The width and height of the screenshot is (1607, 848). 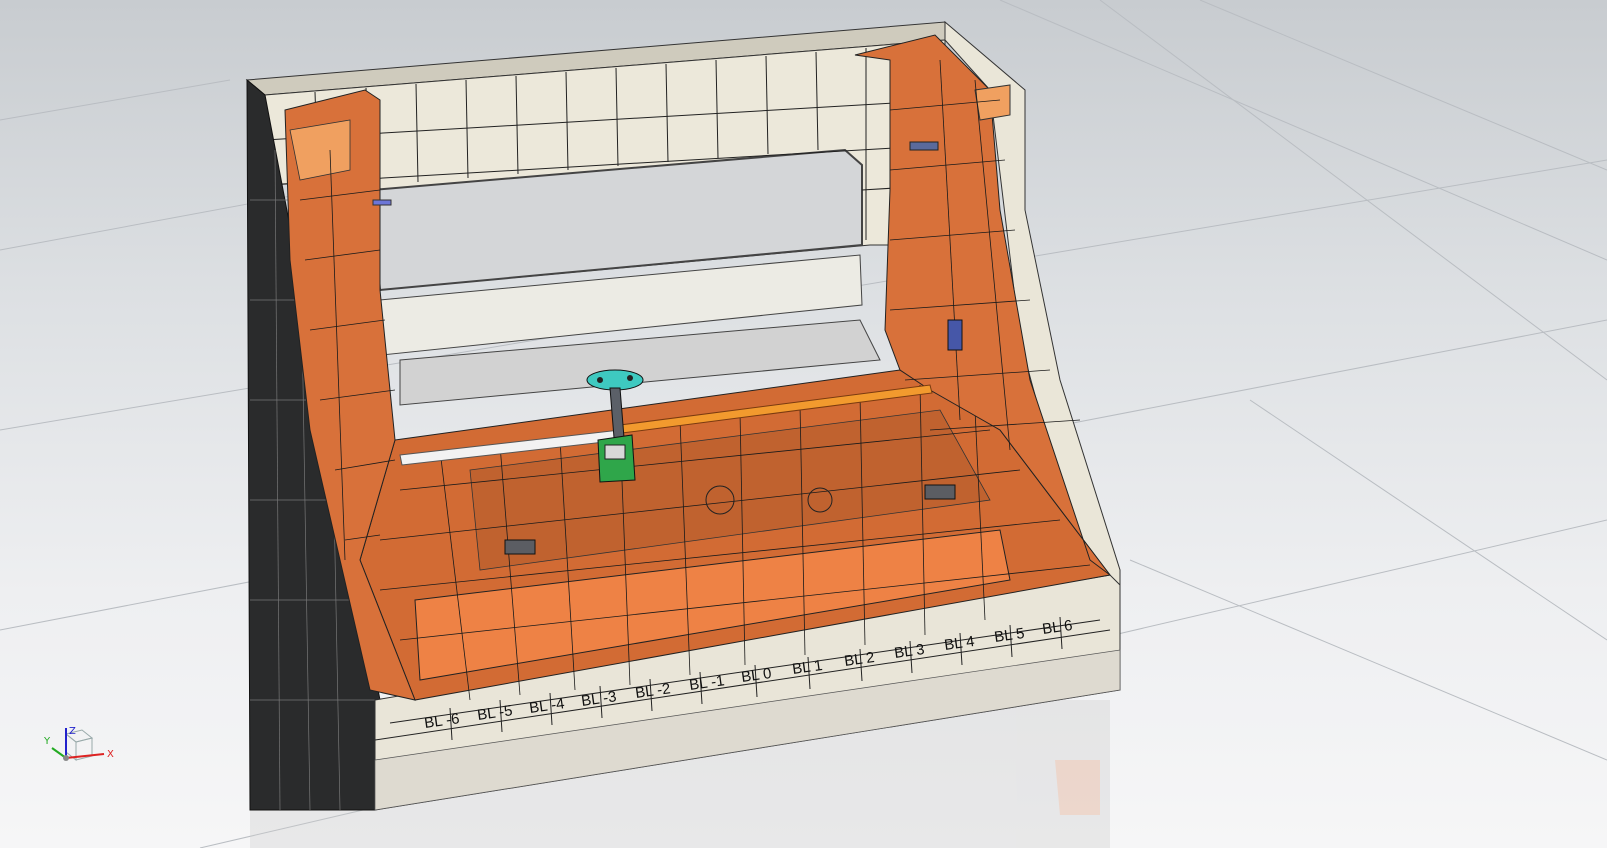 What do you see at coordinates (110, 754) in the screenshot?
I see `triad-x-label: X` at bounding box center [110, 754].